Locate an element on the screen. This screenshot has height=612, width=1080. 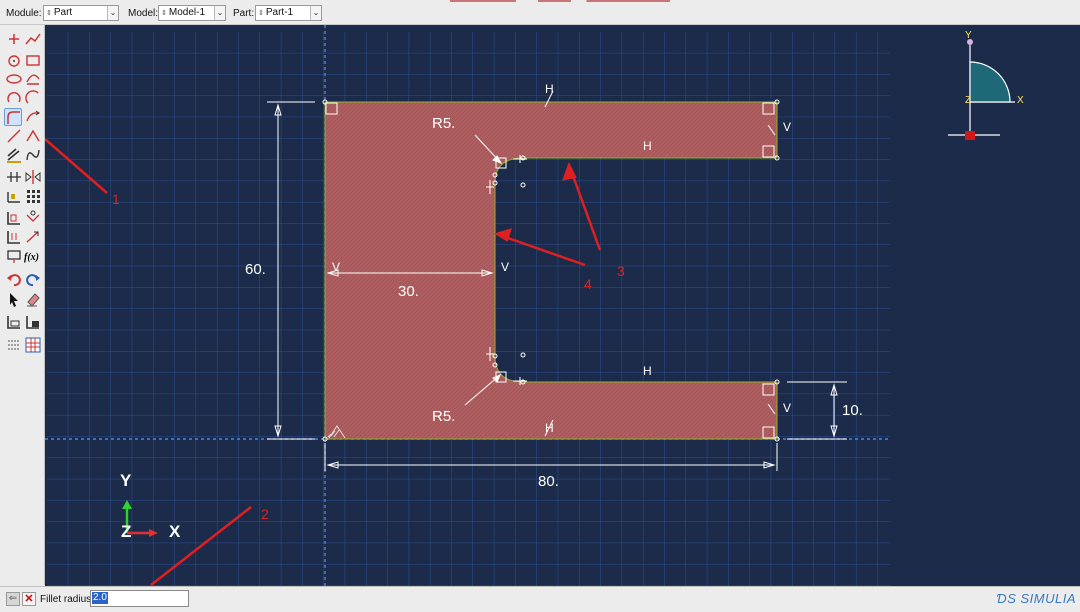
triad-y-label: Y is located at coordinates (968, 35).